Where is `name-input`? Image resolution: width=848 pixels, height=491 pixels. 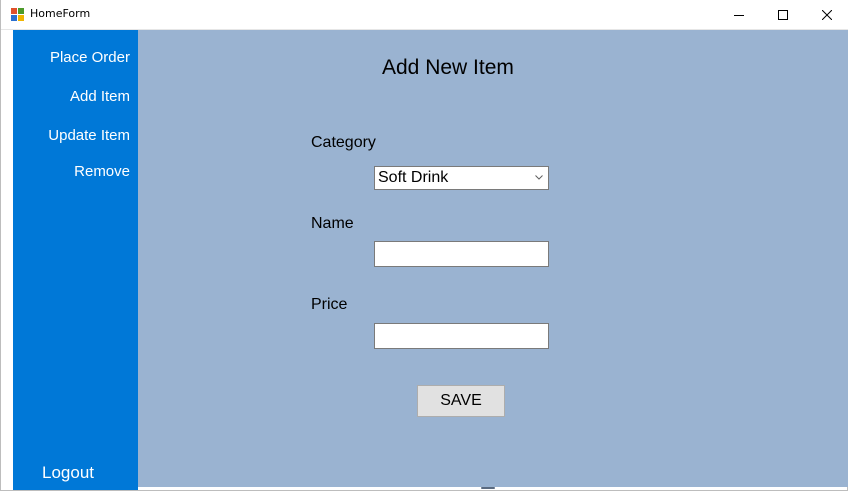 name-input is located at coordinates (461, 254).